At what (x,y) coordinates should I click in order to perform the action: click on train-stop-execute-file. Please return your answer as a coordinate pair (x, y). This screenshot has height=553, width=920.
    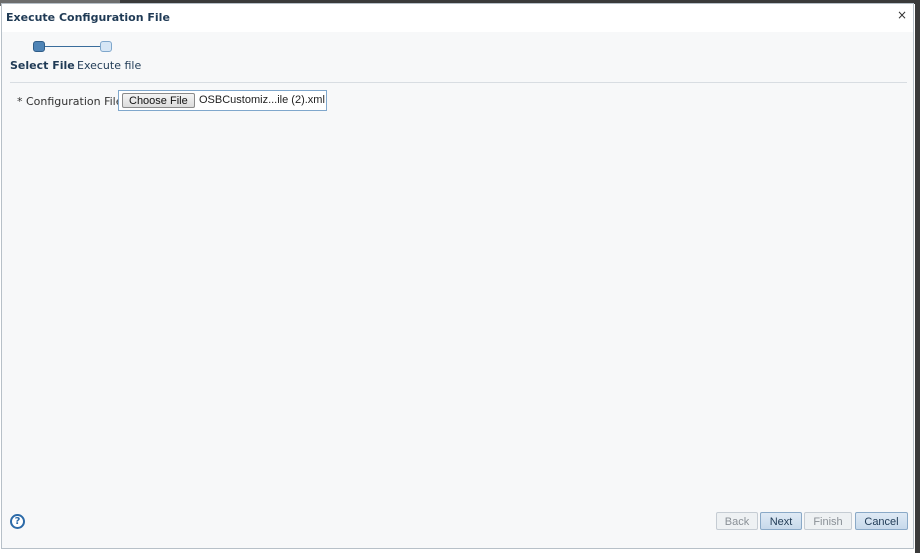
    Looking at the image, I should click on (106, 46).